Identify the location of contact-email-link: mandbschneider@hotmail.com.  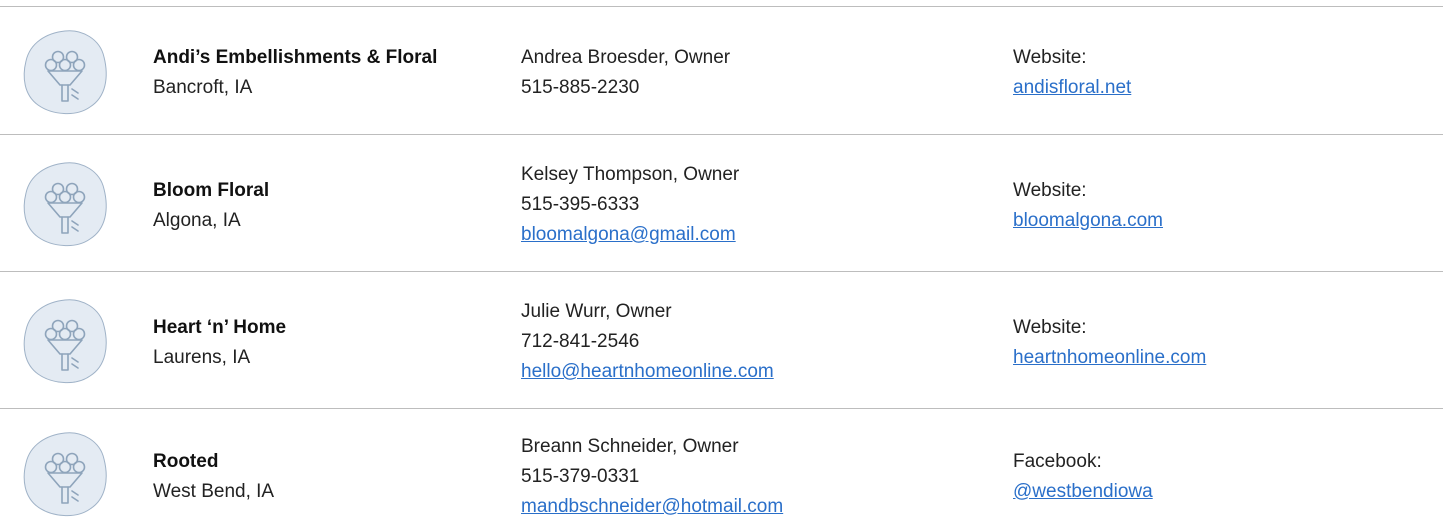
(652, 507).